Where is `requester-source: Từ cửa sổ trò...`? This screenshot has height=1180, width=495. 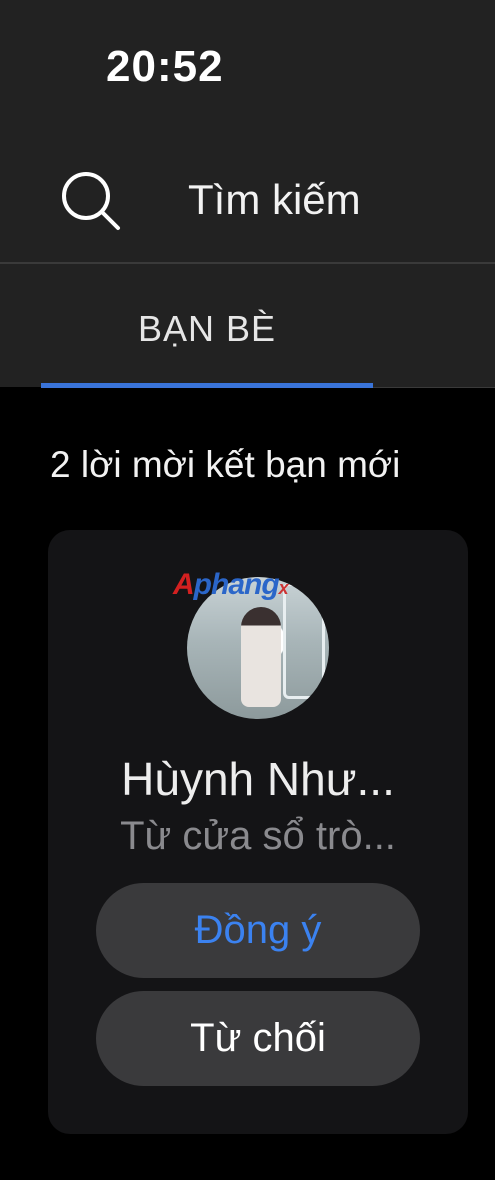 requester-source: Từ cửa sổ trò... is located at coordinates (258, 836).